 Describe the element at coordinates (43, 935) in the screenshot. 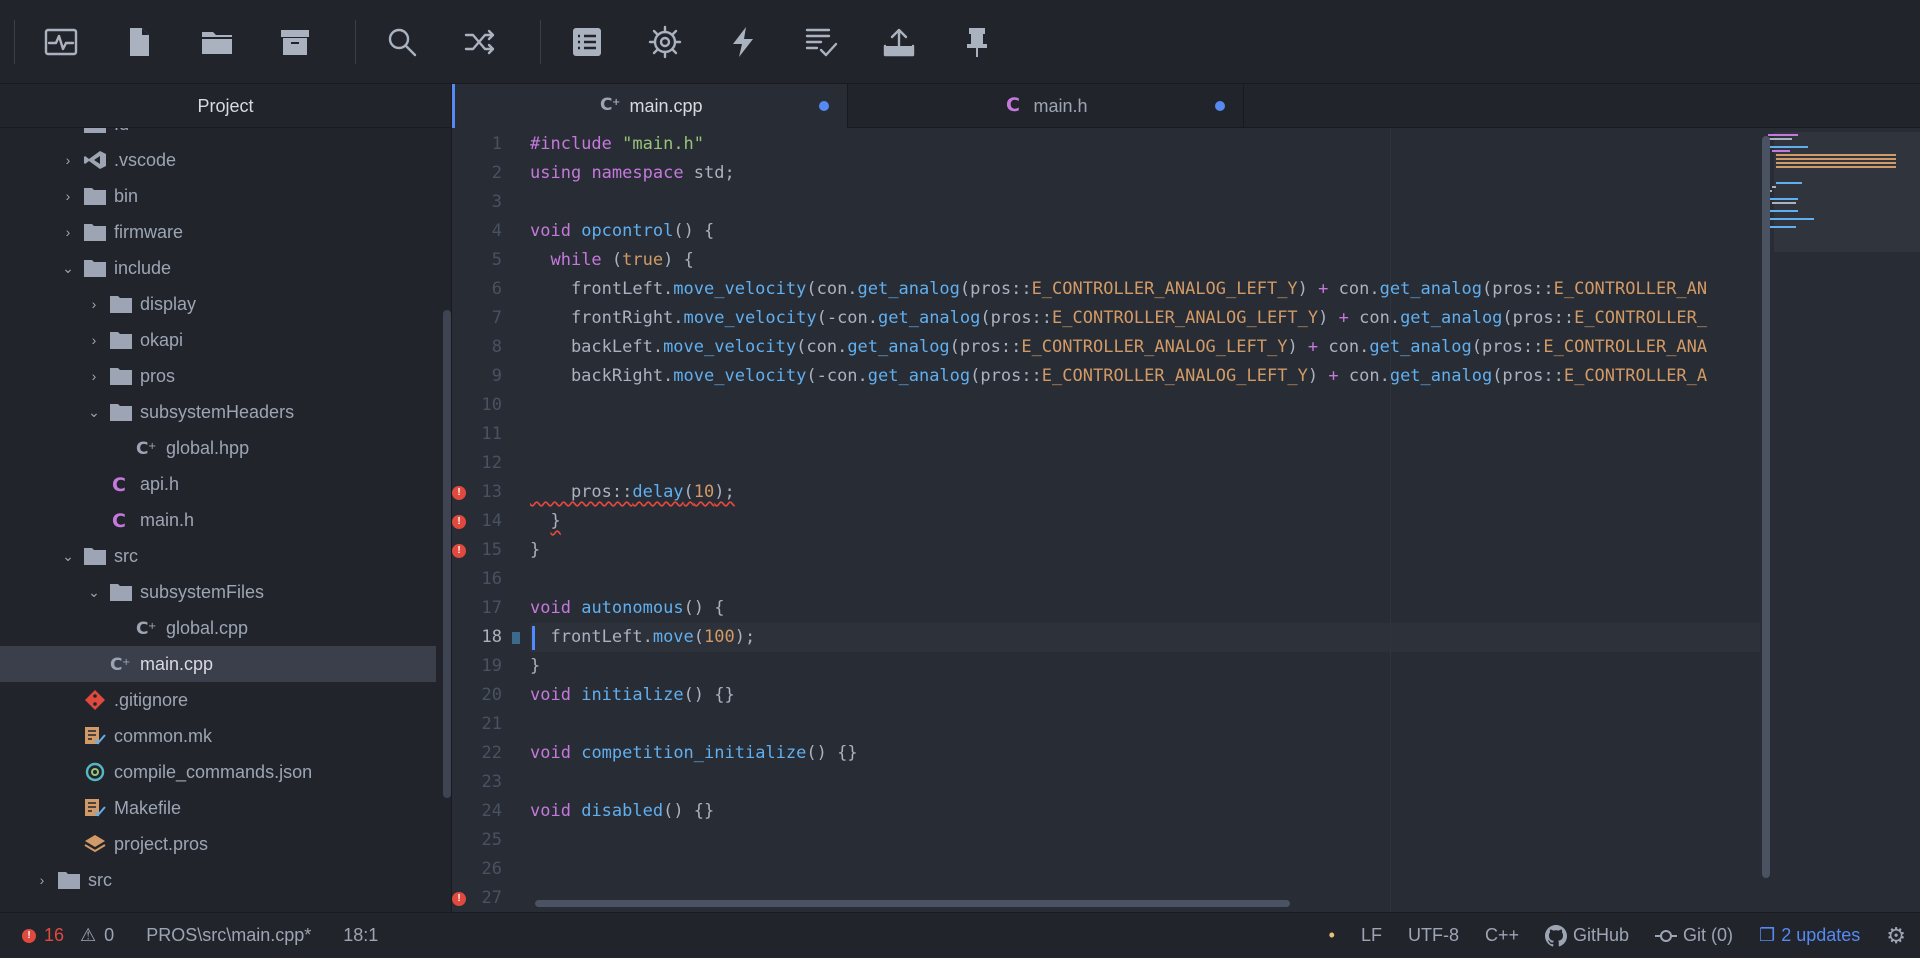

I see `error-count: ! 16` at that location.